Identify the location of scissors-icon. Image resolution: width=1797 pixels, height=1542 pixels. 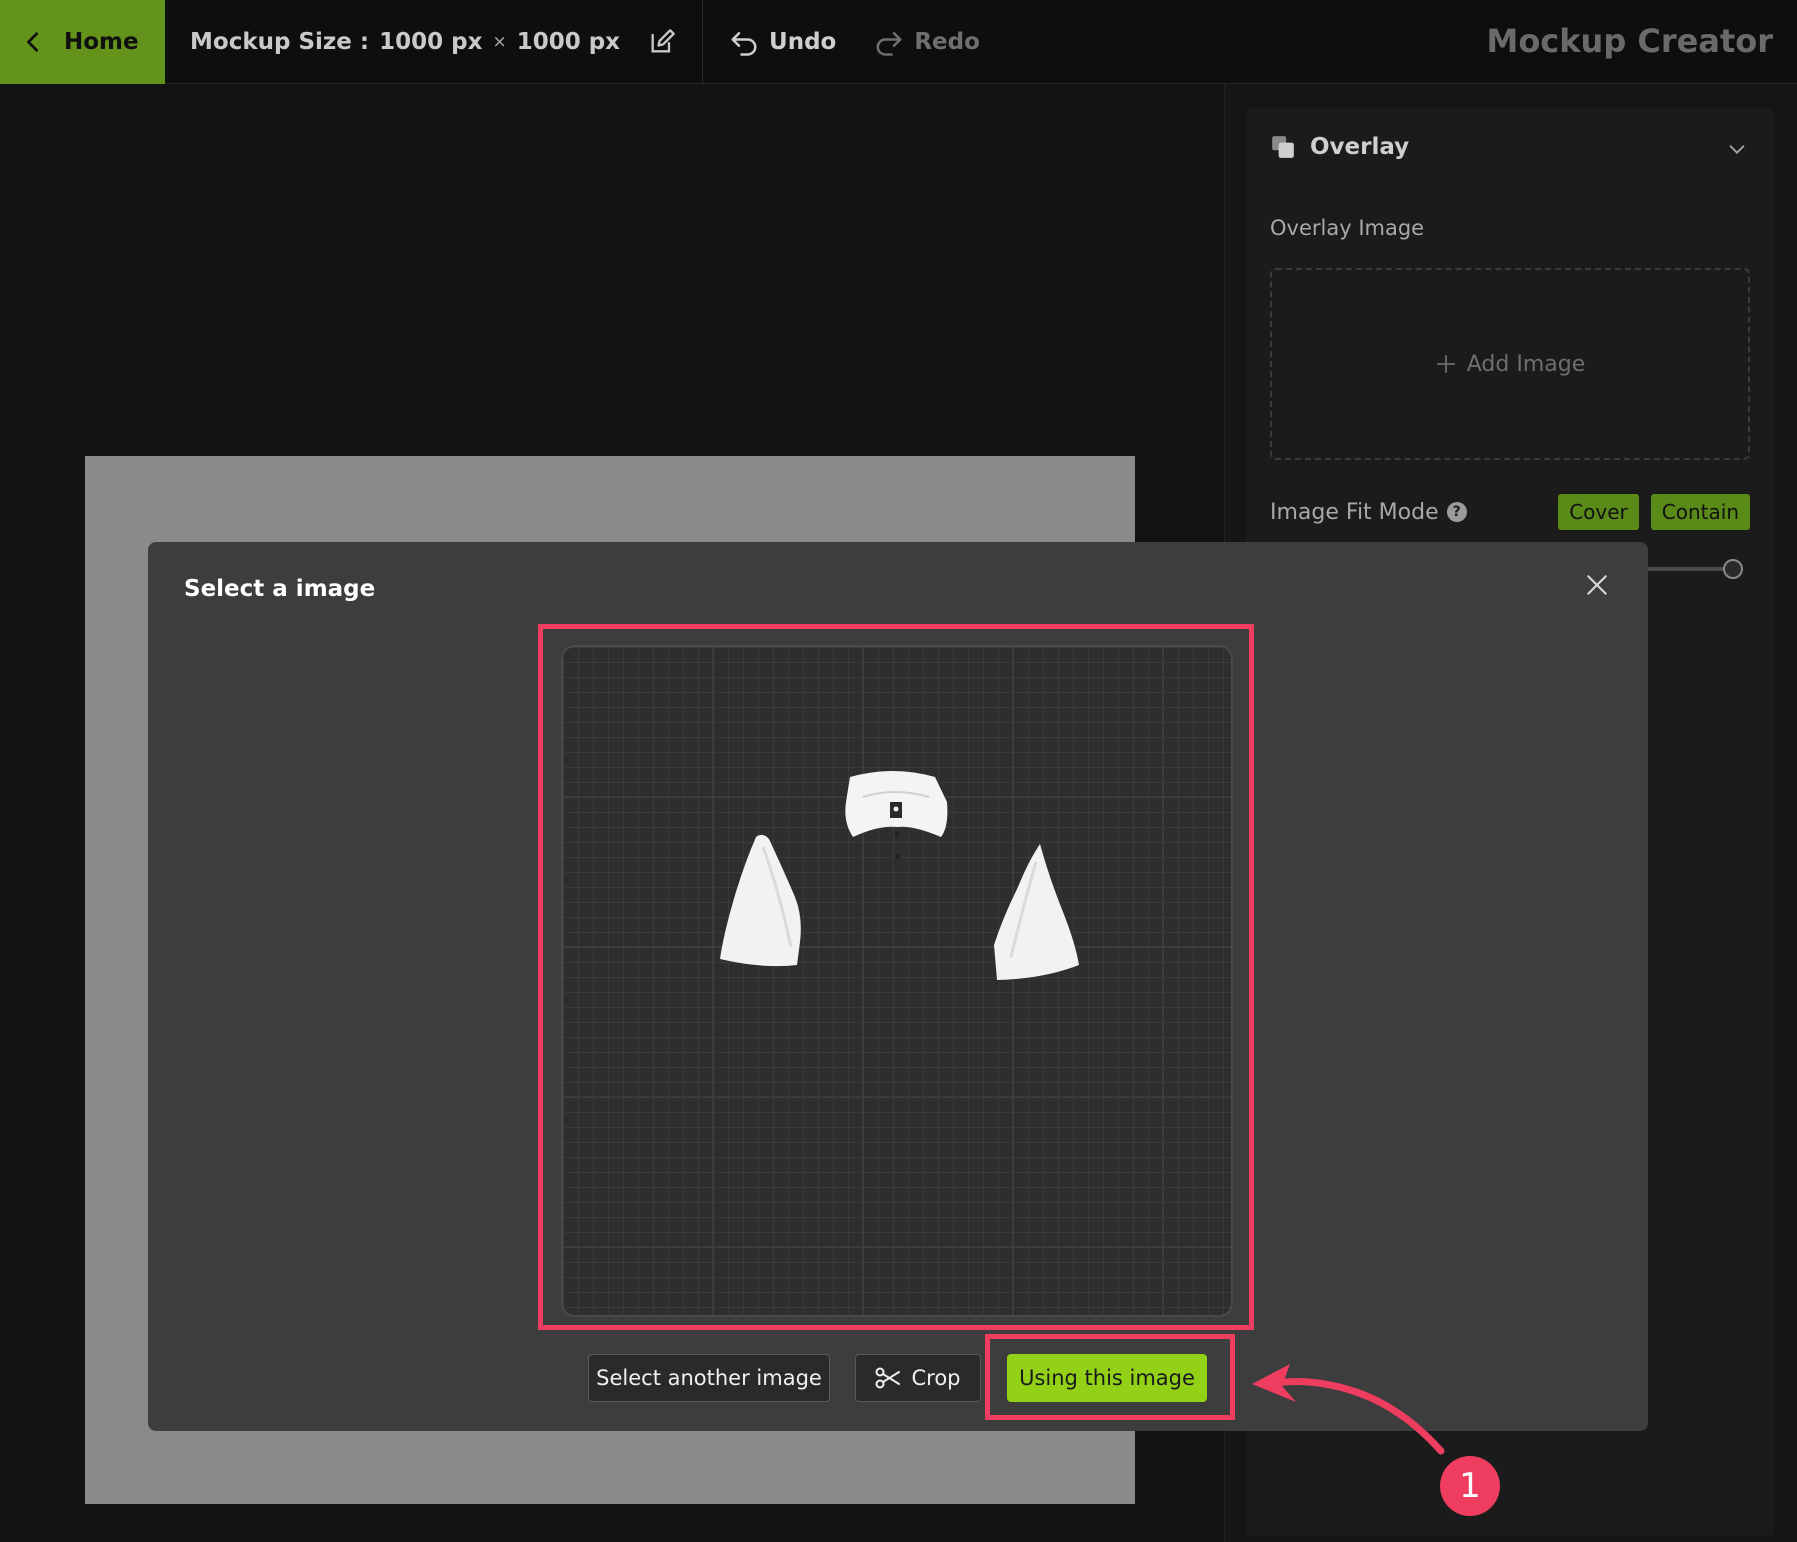
(888, 1378).